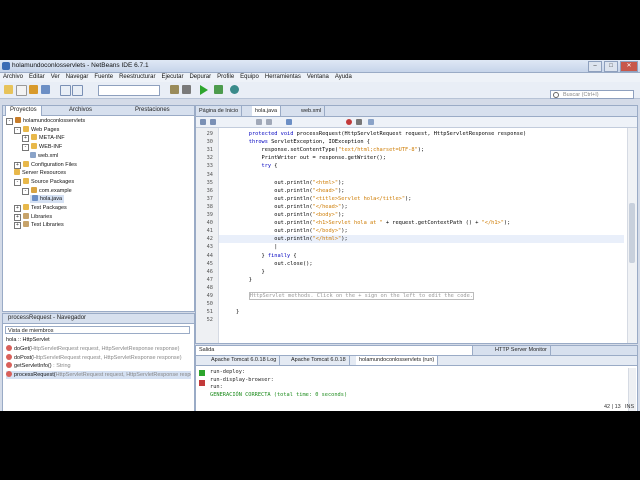  What do you see at coordinates (13, 77) in the screenshot?
I see `menu-archivo: Archivo` at bounding box center [13, 77].